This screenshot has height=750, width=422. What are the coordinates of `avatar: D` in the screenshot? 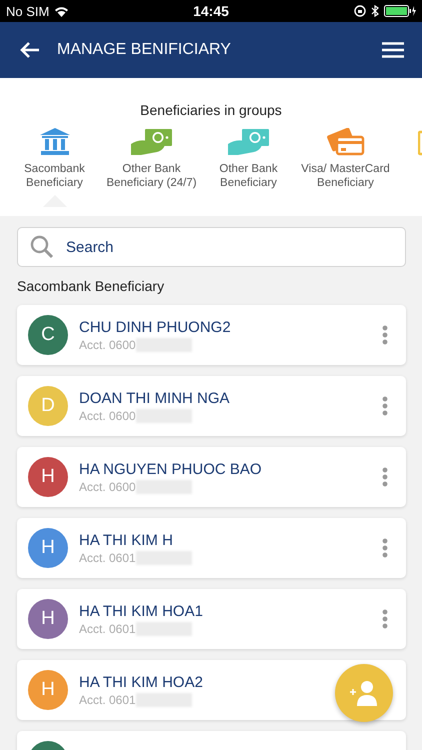 It's located at (48, 406).